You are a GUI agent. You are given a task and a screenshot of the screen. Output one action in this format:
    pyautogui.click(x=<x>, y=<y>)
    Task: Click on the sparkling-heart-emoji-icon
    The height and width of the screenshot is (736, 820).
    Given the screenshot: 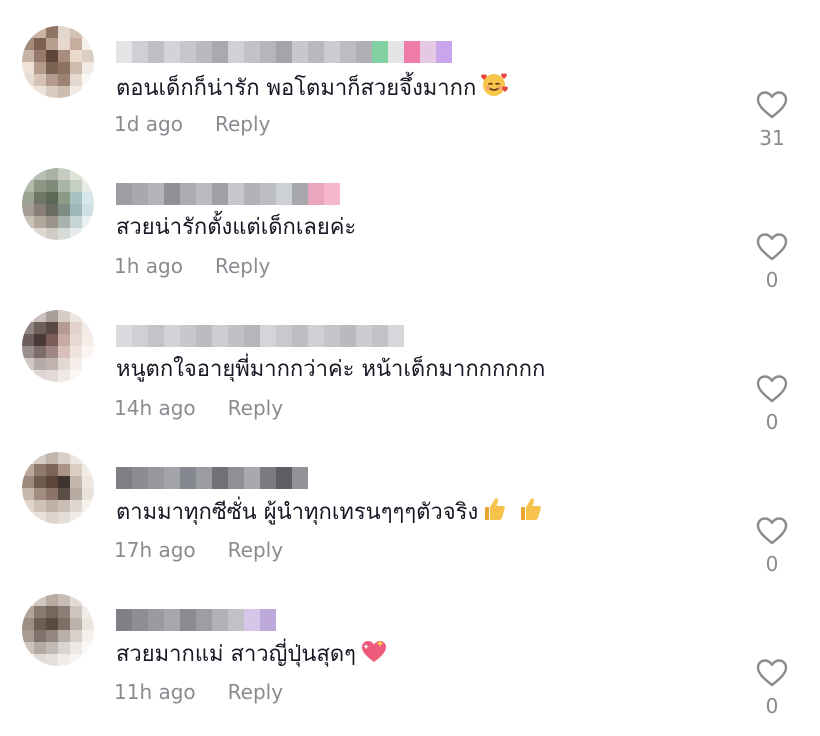 What is the action you would take?
    pyautogui.click(x=374, y=656)
    